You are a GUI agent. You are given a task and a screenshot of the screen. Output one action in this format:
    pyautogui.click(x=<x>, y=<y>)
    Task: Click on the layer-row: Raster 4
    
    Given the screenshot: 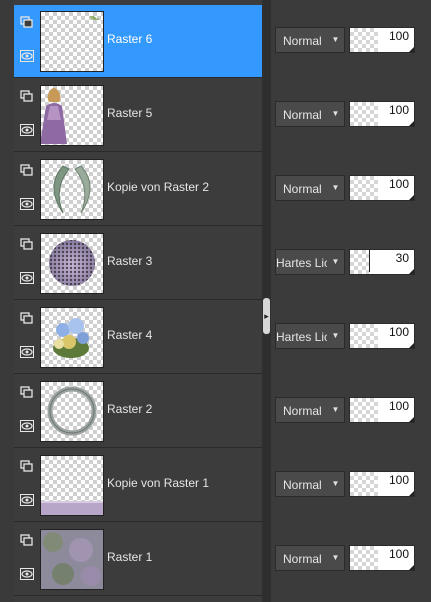 What is the action you would take?
    pyautogui.click(x=138, y=337)
    